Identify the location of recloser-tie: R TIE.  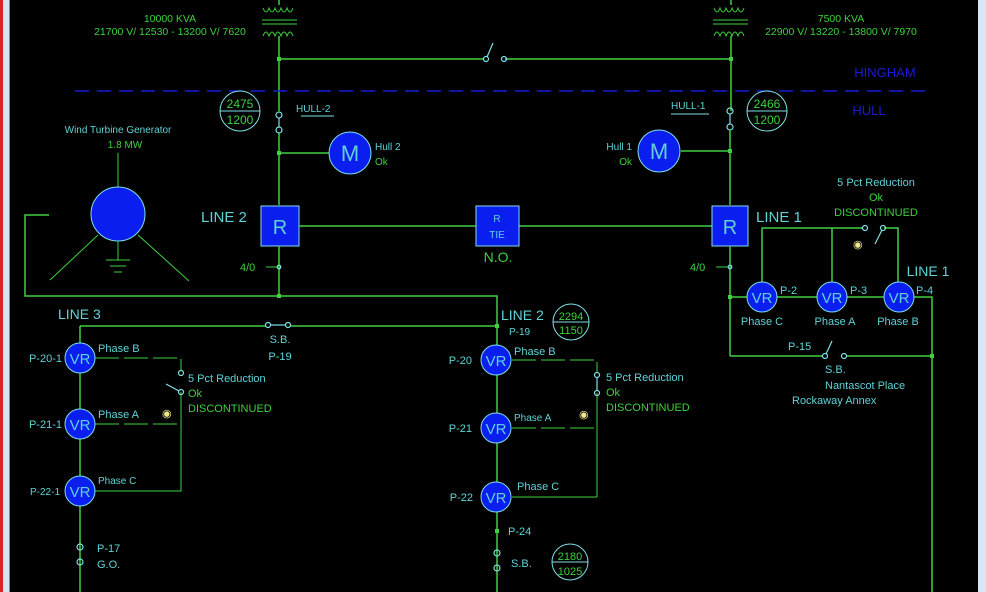
(497, 226).